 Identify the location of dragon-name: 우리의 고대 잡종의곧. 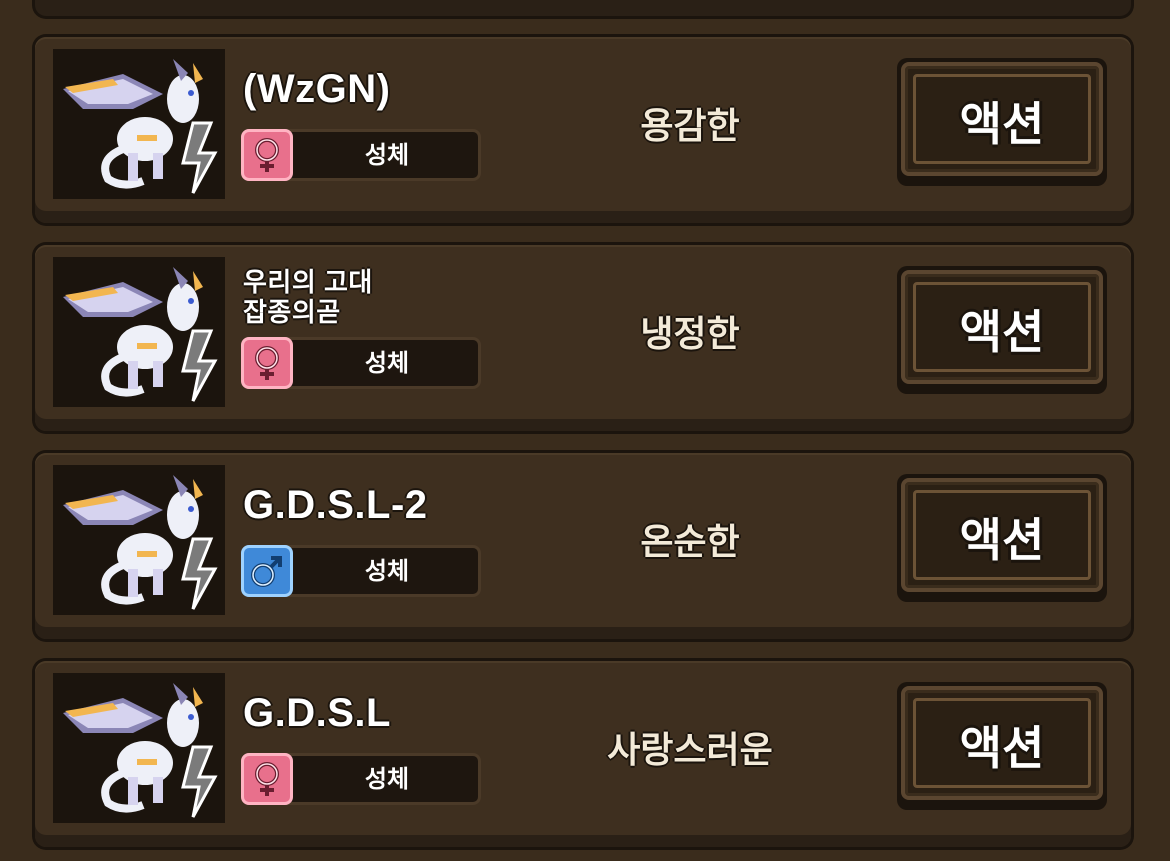
(308, 297).